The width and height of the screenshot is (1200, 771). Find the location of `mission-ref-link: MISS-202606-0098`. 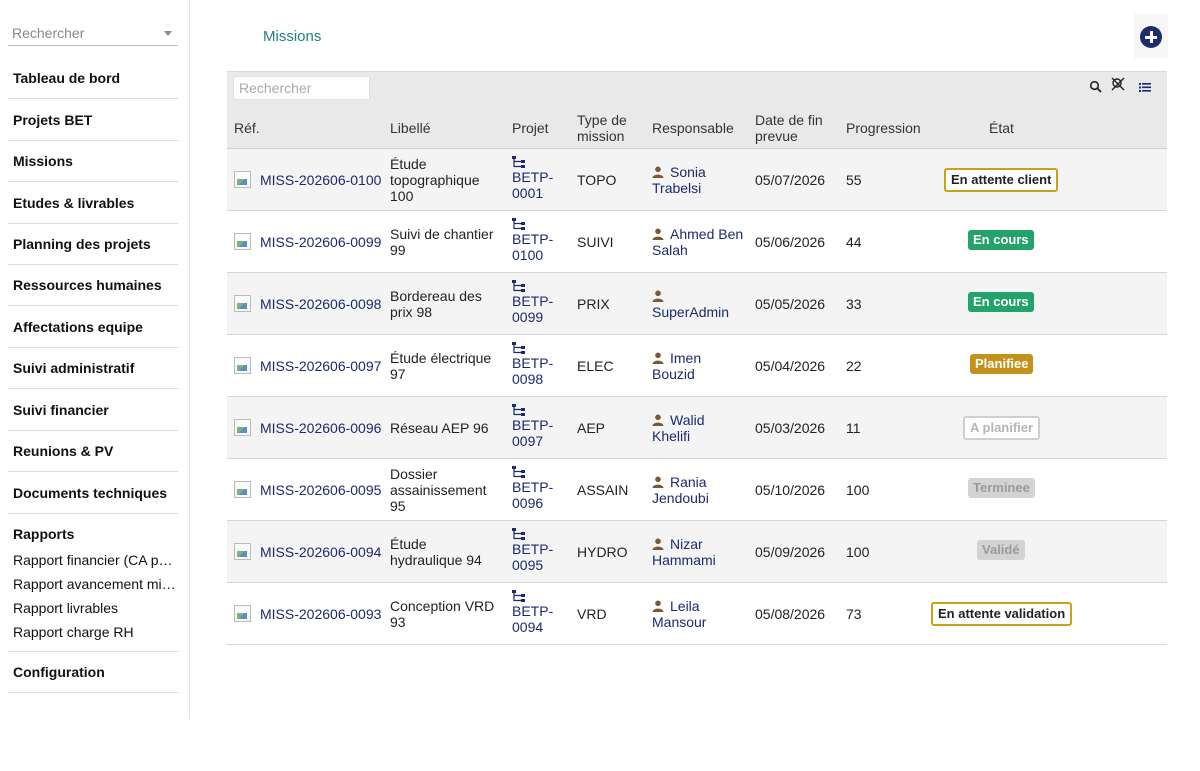

mission-ref-link: MISS-202606-0098 is located at coordinates (320, 304).